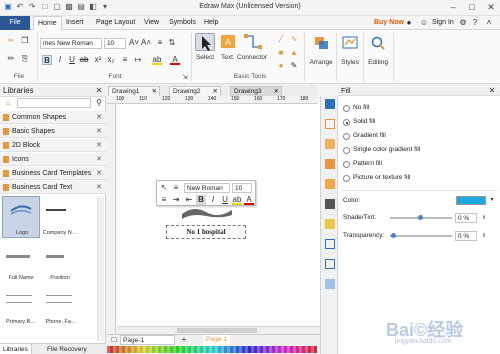 The image size is (500, 354). Describe the element at coordinates (99, 103) in the screenshot. I see `search-icon: ⚲` at that location.